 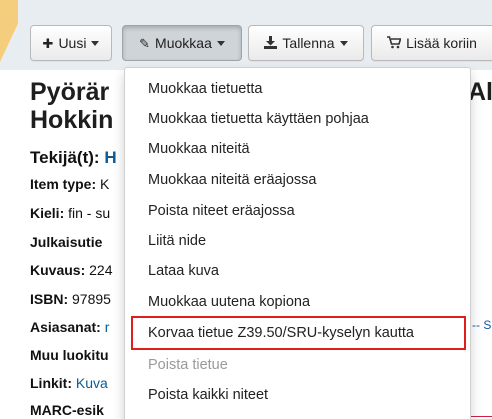 I want to click on record-title-line1: Pyörär, so click(x=70, y=92).